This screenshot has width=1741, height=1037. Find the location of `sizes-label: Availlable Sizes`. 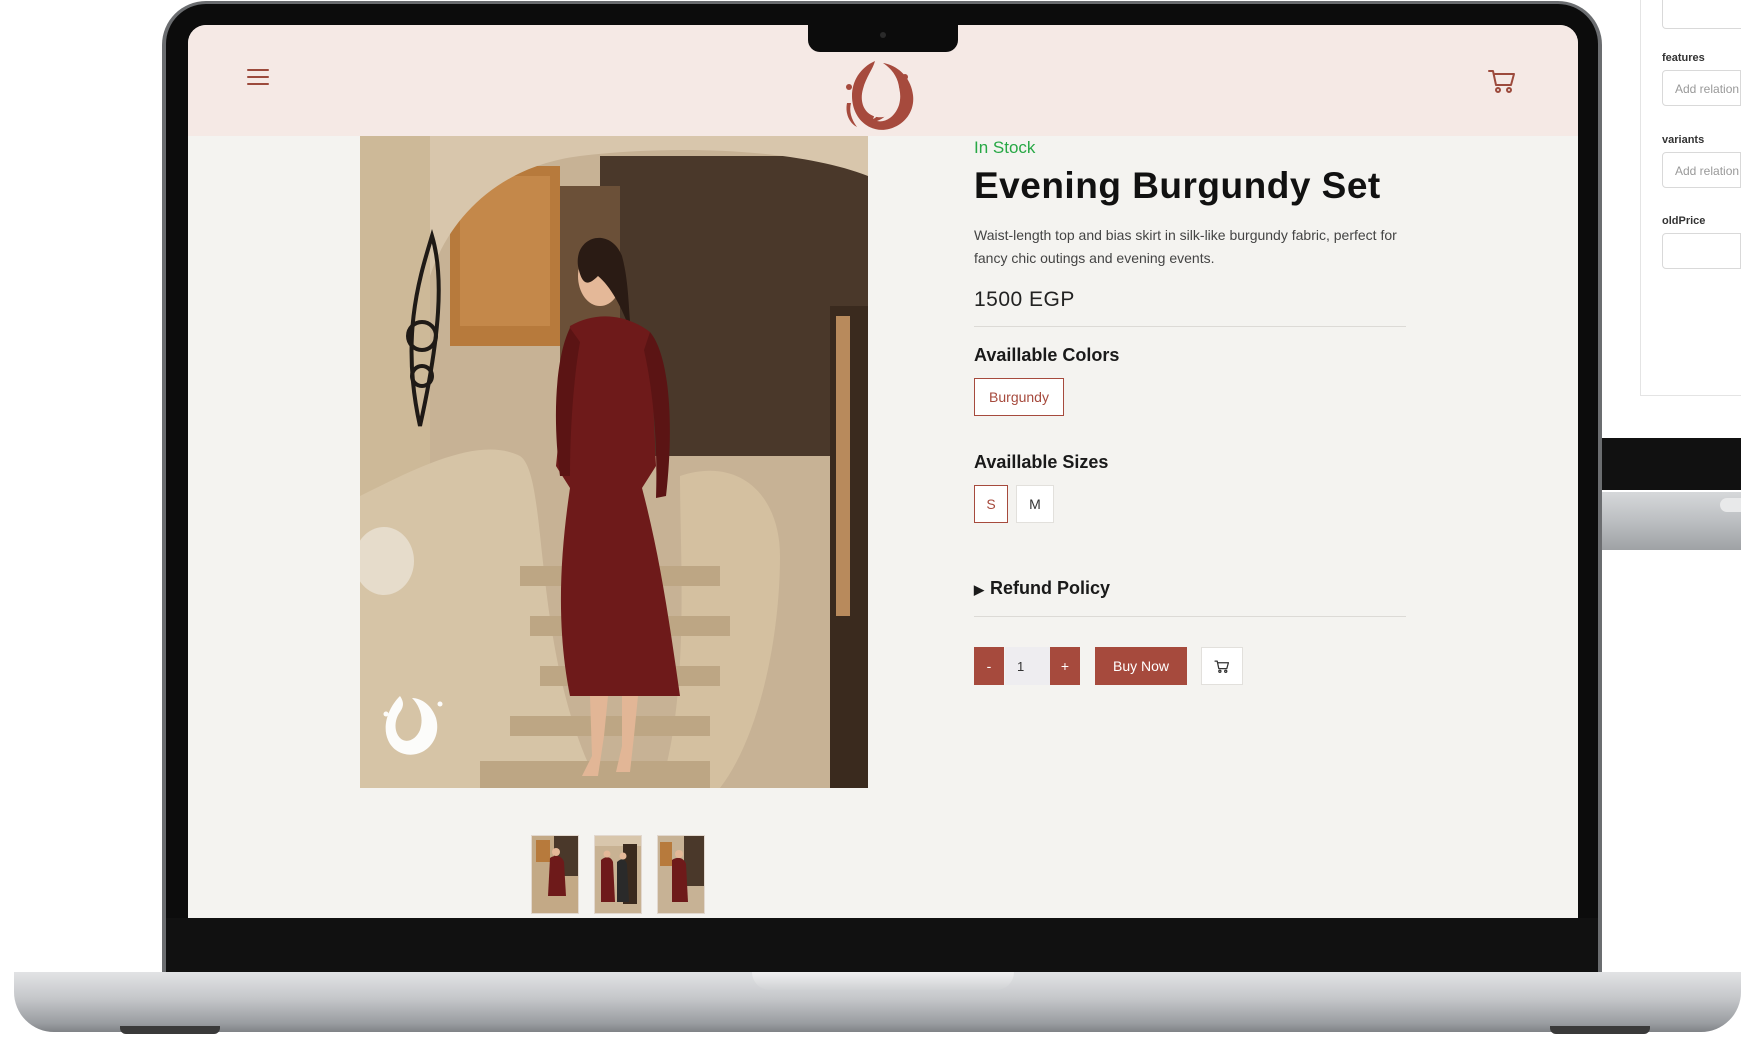

sizes-label: Availlable Sizes is located at coordinates (1041, 462).